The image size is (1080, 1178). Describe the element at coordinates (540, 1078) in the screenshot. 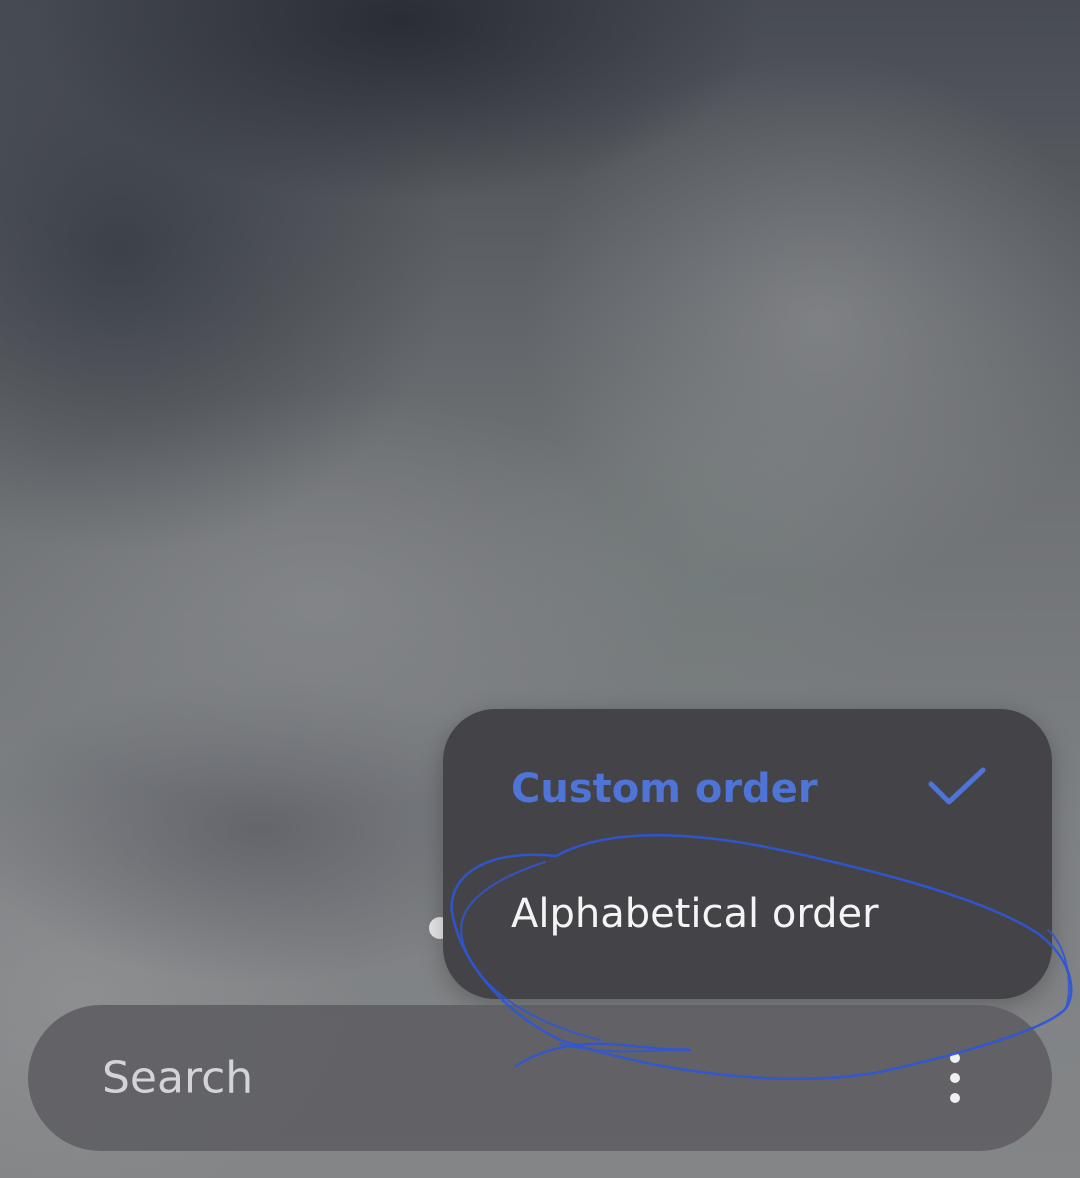

I see `search-bar: Search` at that location.